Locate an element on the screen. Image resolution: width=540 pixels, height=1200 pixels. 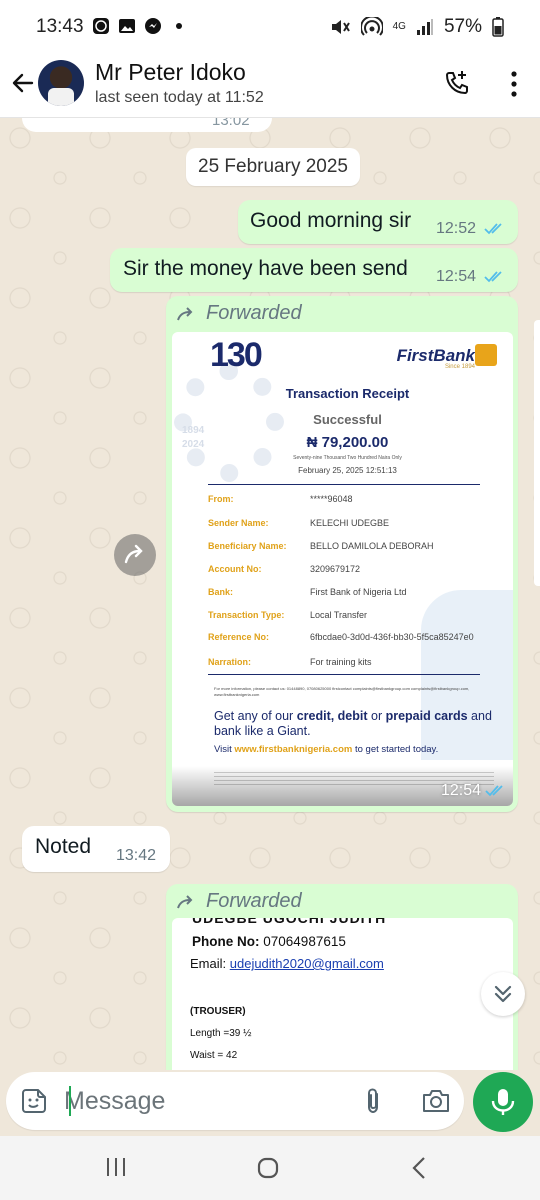
message-text: Noted is located at coordinates (63, 846).